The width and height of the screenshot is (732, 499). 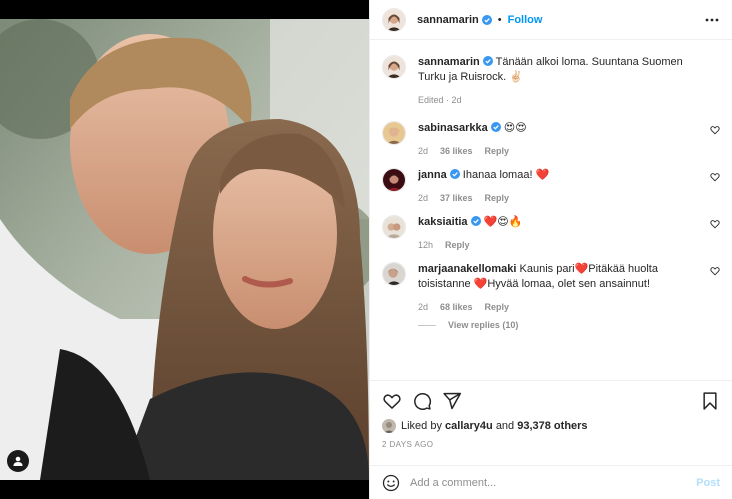 I want to click on view-replies-button: View replies (10), so click(x=569, y=325).